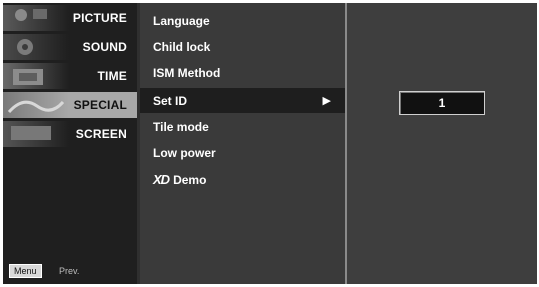 The height and width of the screenshot is (287, 539). I want to click on screen-thumb-icon, so click(36, 134).